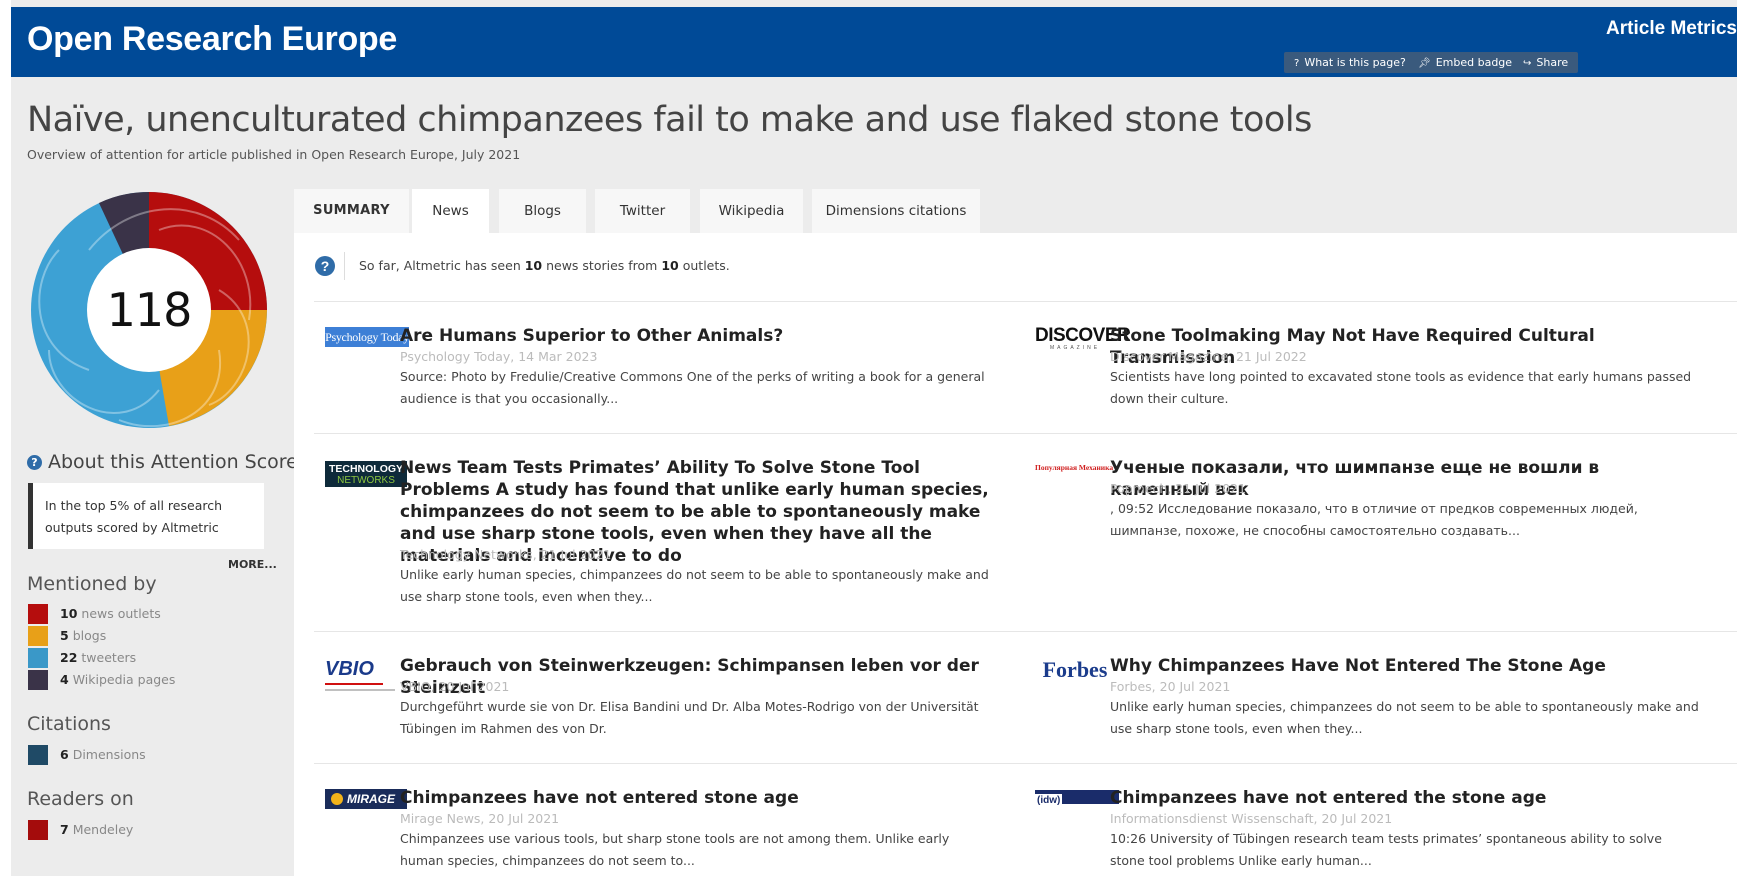  What do you see at coordinates (94, 614) in the screenshot?
I see `mention-news-outlets: 10 news outlets` at bounding box center [94, 614].